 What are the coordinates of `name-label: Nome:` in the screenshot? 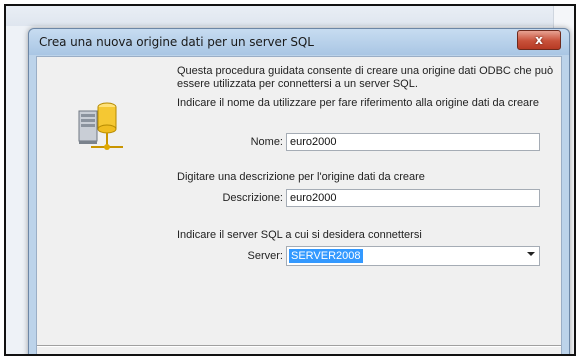 It's located at (266, 142).